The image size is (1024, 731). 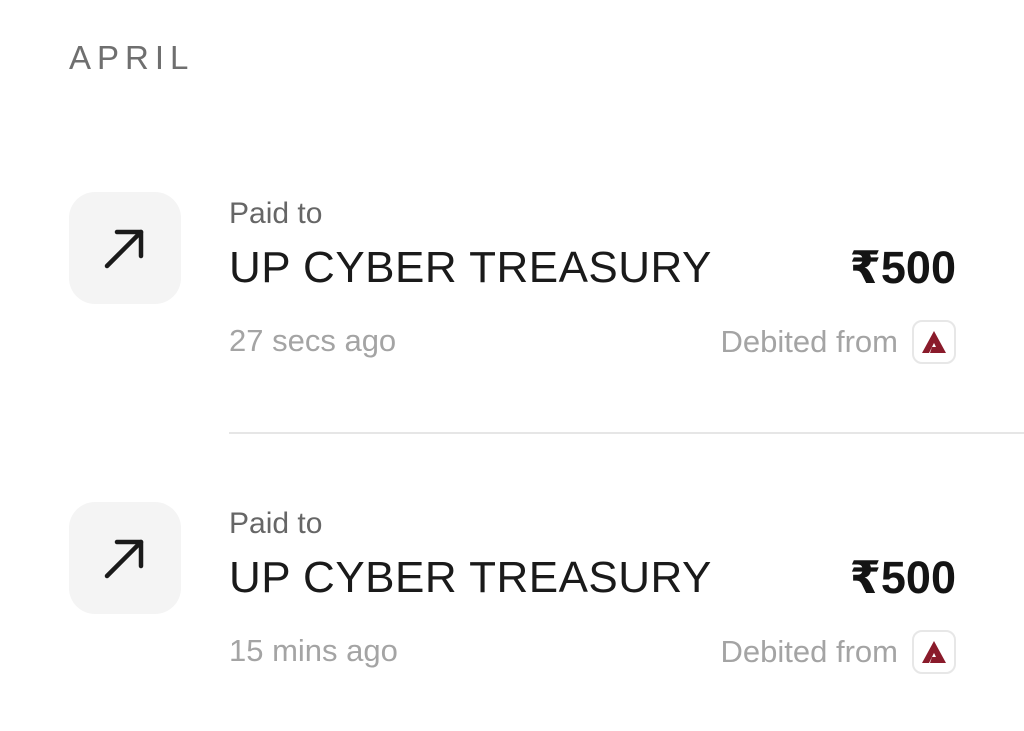 I want to click on transaction-time: 27 secs ago, so click(x=313, y=340).